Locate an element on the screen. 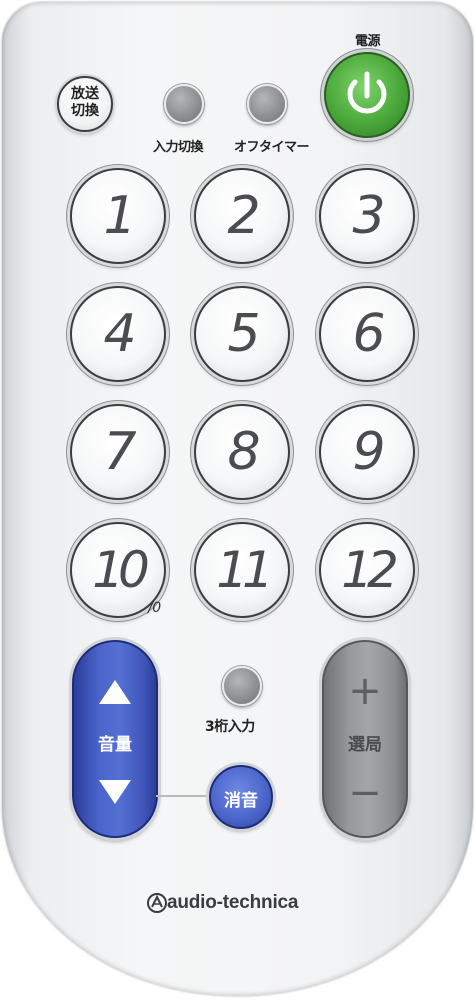 The width and height of the screenshot is (475, 1000). volume-rocker: 音量 is located at coordinates (115, 739).